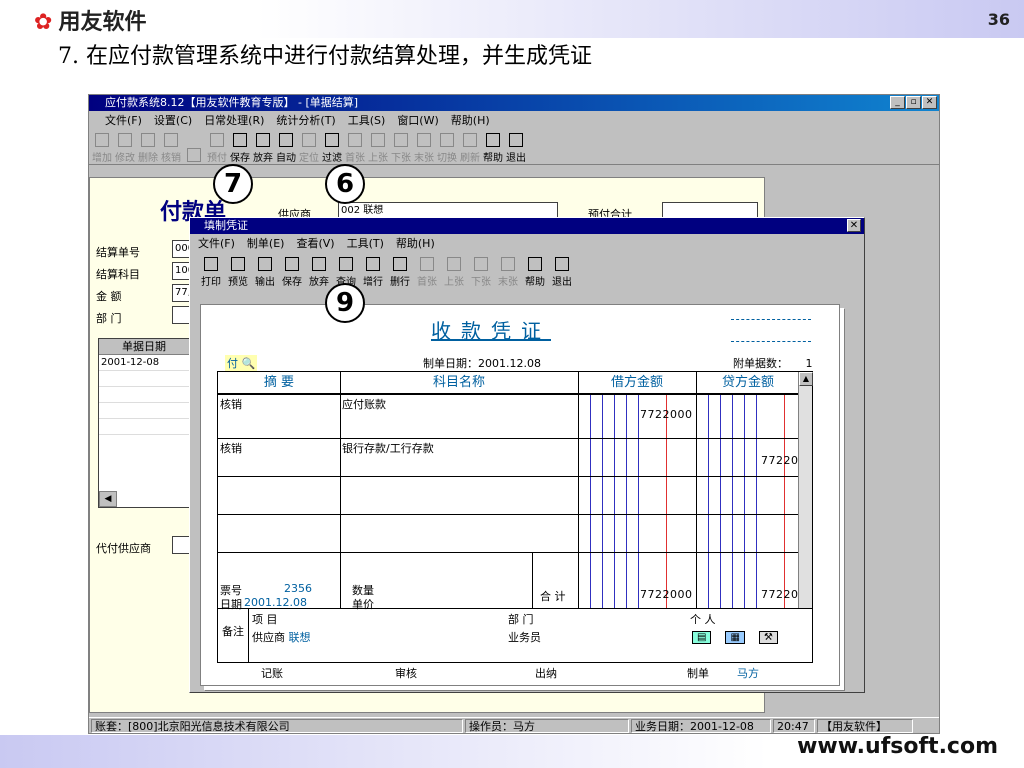 This screenshot has width=1024, height=768. I want to click on main-tool-button-1: 修改, so click(125, 148).